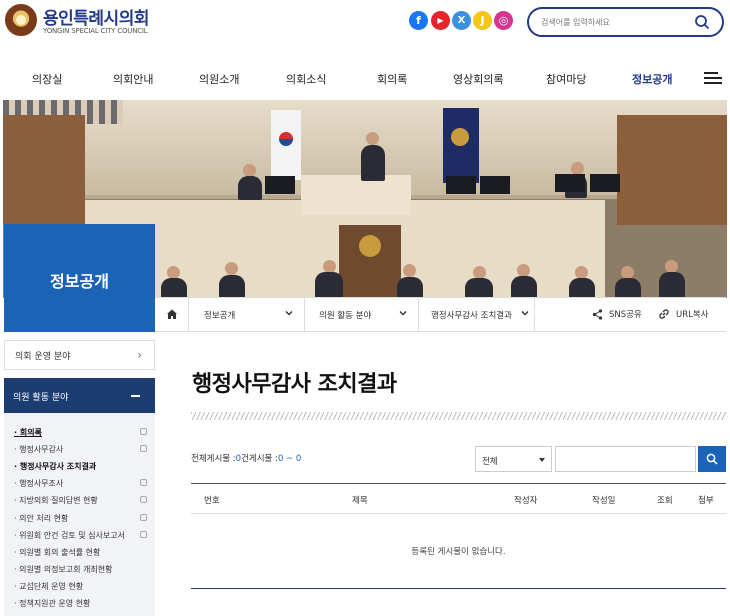 This screenshot has width=730, height=616. What do you see at coordinates (360, 501) in the screenshot?
I see `column-title: 제목` at bounding box center [360, 501].